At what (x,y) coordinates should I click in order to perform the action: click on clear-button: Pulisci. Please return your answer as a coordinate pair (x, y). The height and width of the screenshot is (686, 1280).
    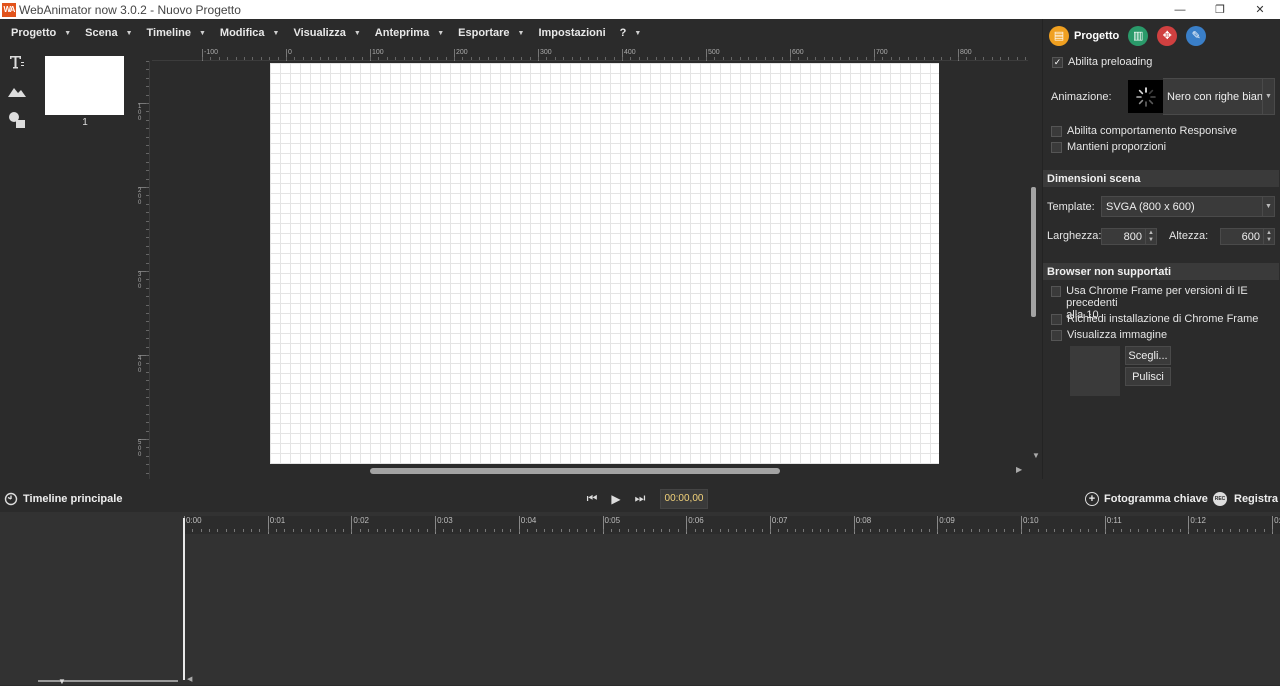
    Looking at the image, I should click on (1148, 376).